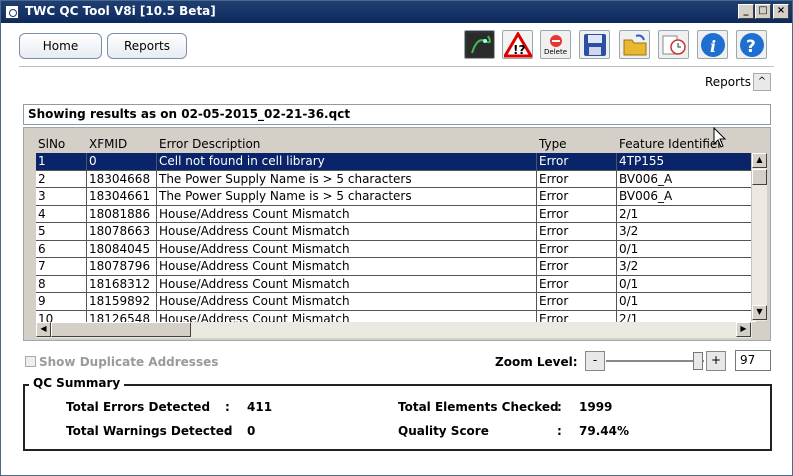 The image size is (793, 476). What do you see at coordinates (553, 144) in the screenshot?
I see `col-header-type: Type` at bounding box center [553, 144].